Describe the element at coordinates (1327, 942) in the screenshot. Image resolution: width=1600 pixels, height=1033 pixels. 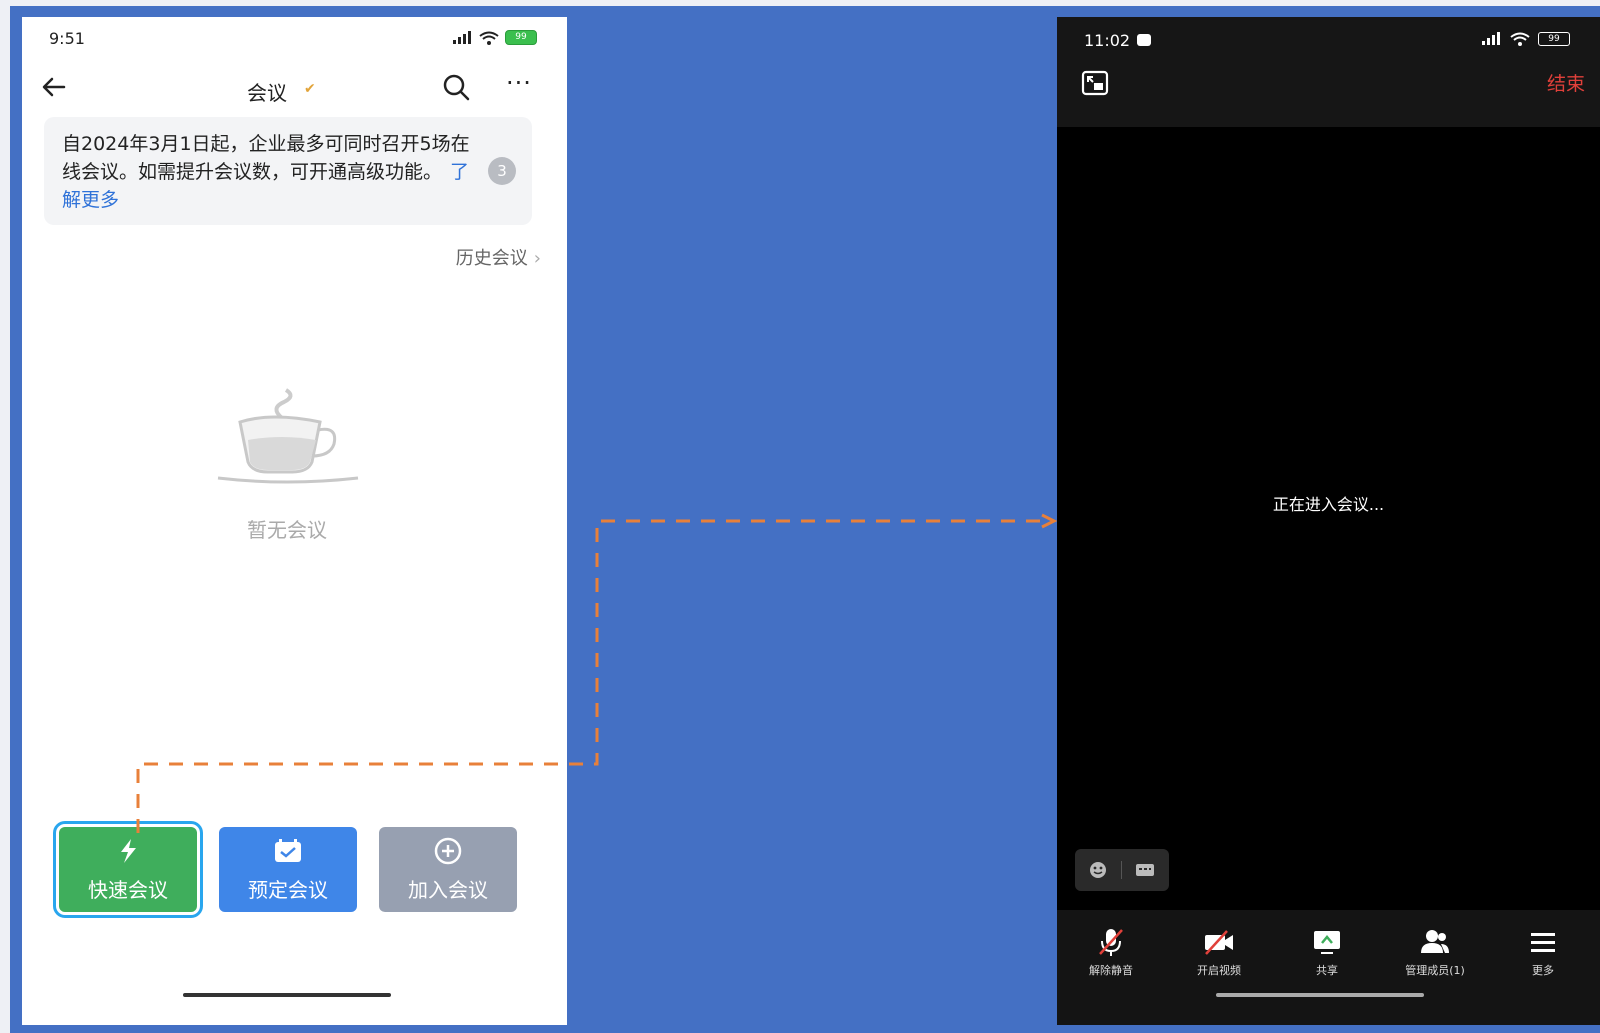
I see `share-screen-icon` at that location.